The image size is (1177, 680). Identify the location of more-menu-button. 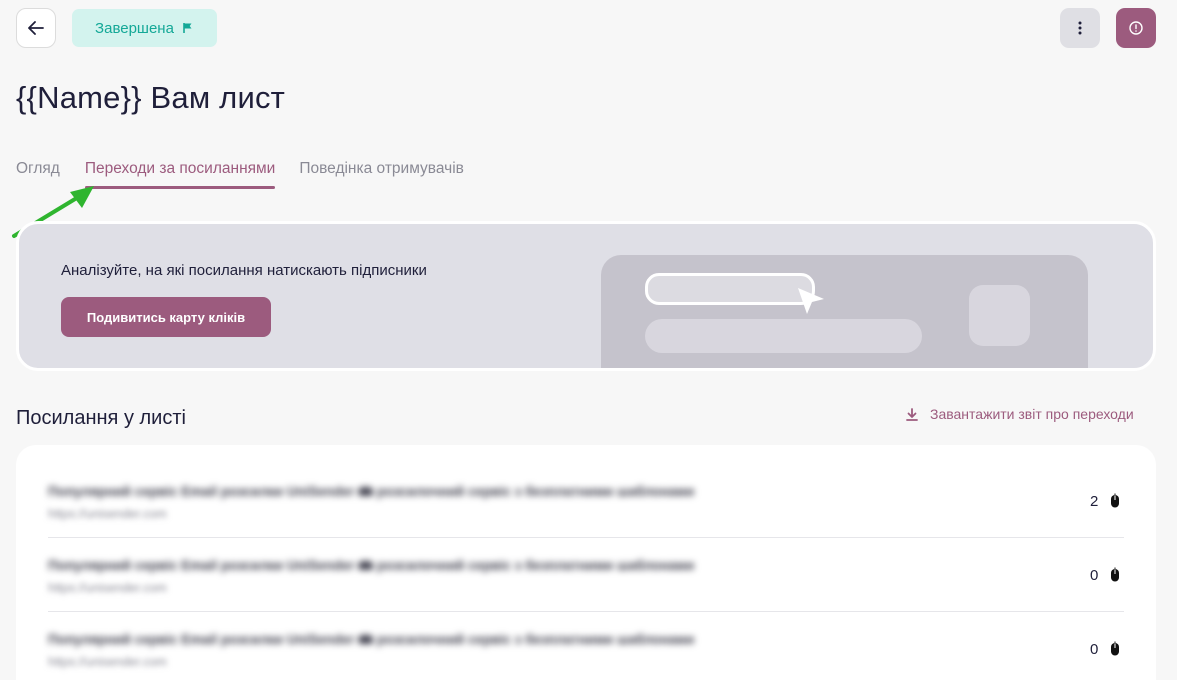
(1080, 28).